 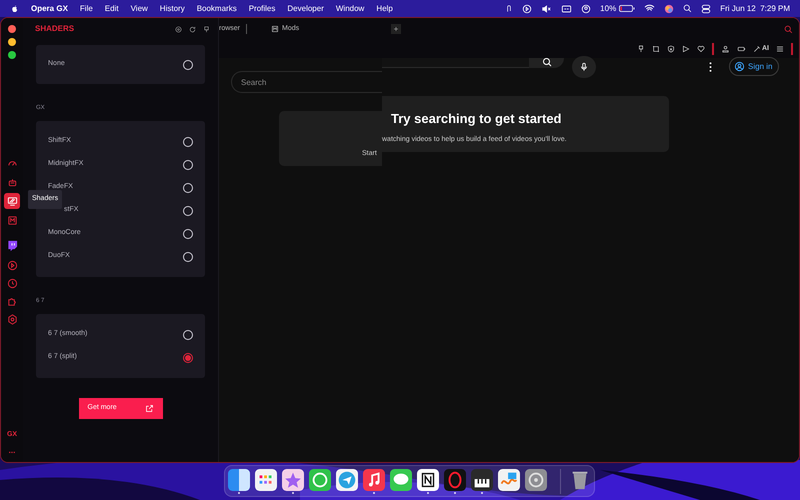 I want to click on kebab-menu-icon, so click(x=710, y=67).